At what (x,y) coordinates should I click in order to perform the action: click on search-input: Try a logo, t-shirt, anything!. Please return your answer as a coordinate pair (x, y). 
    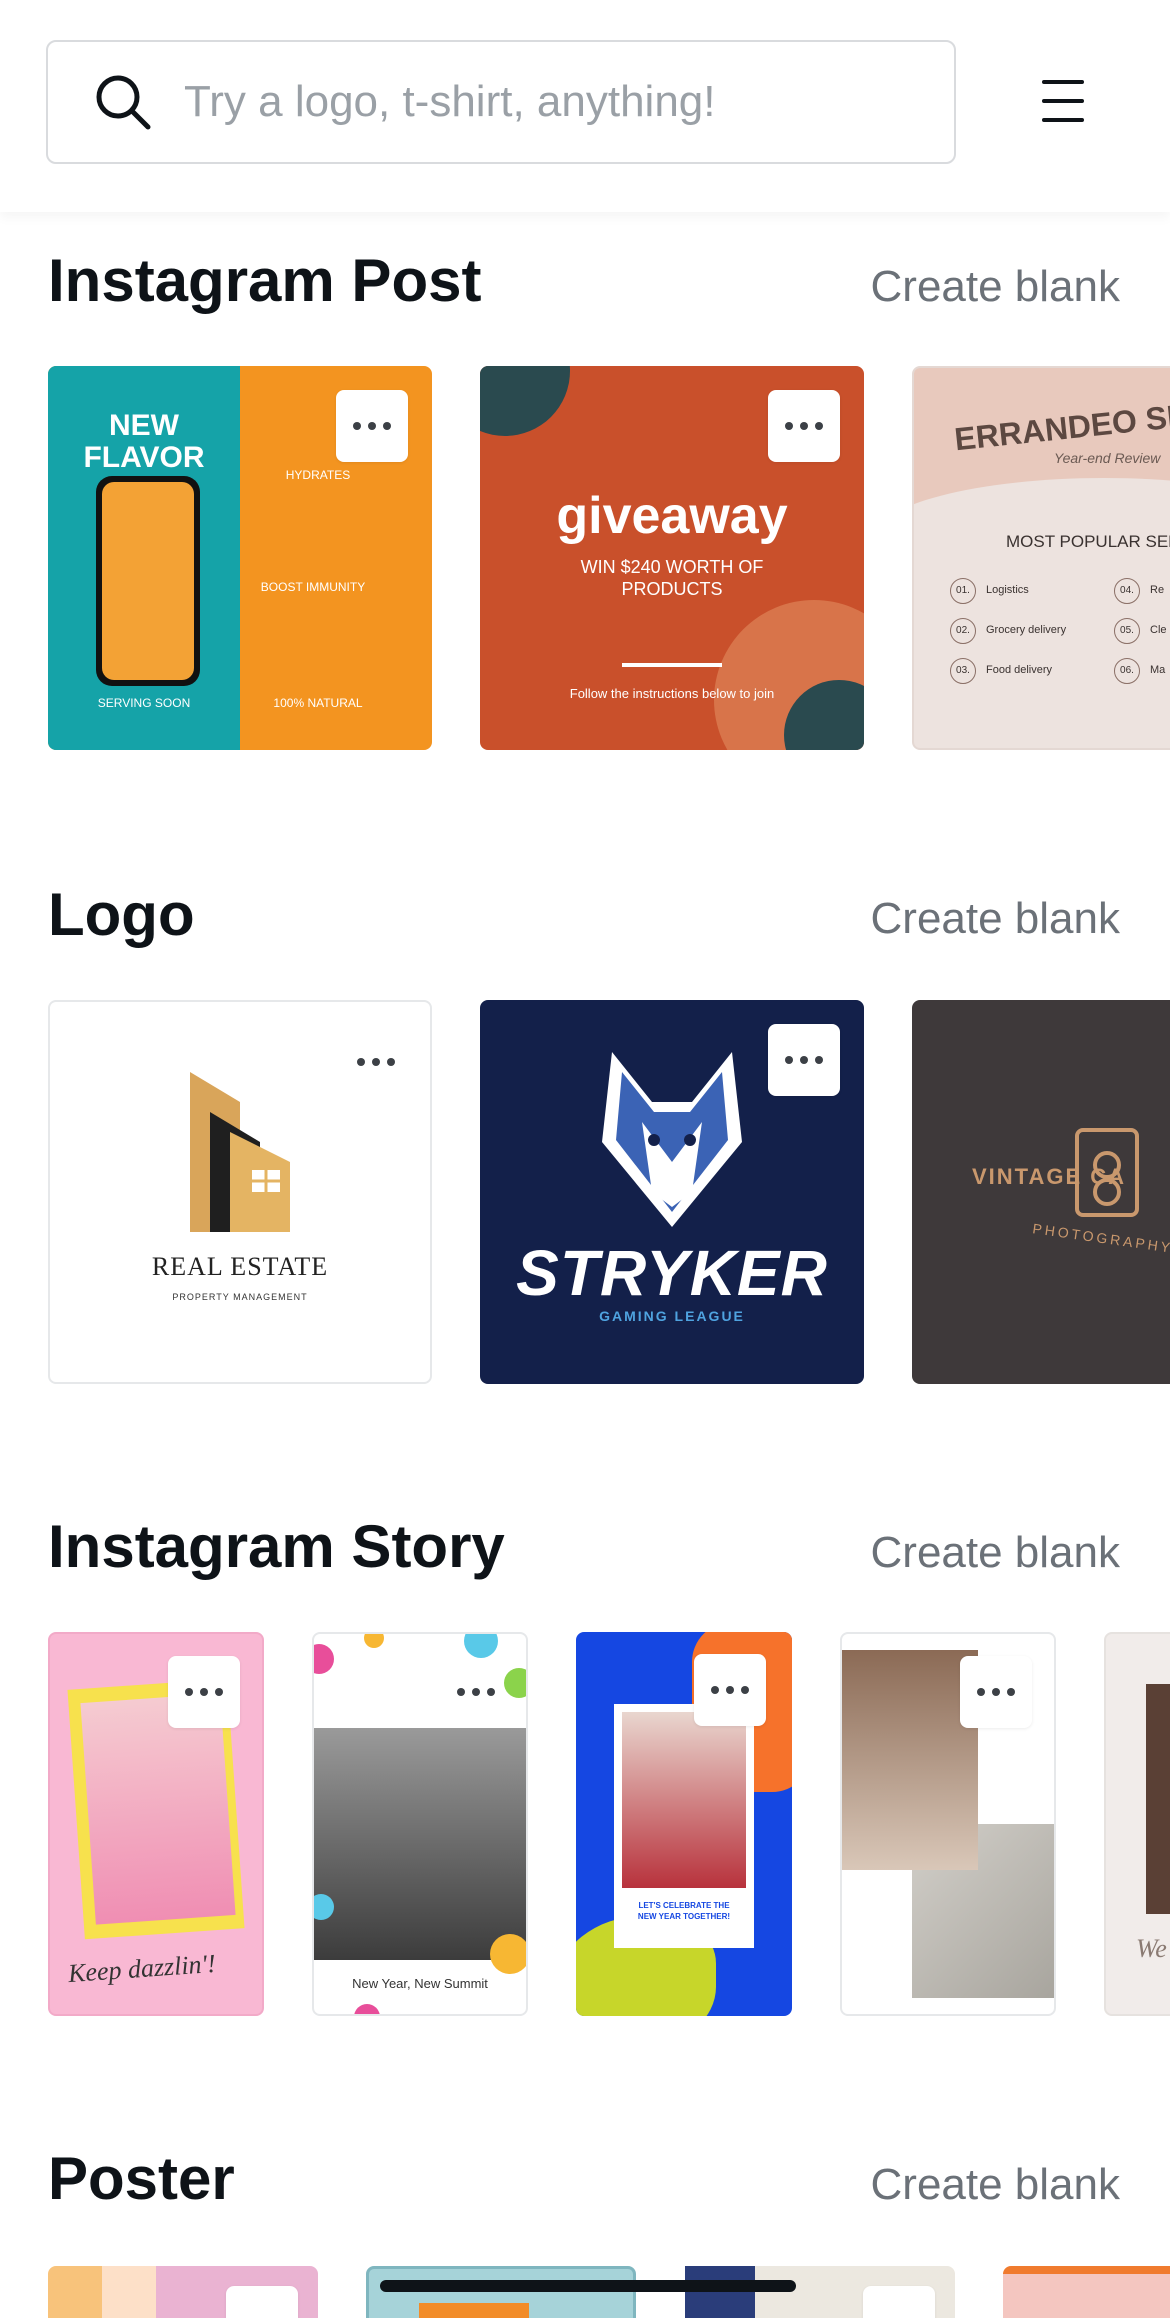
    Looking at the image, I should click on (501, 102).